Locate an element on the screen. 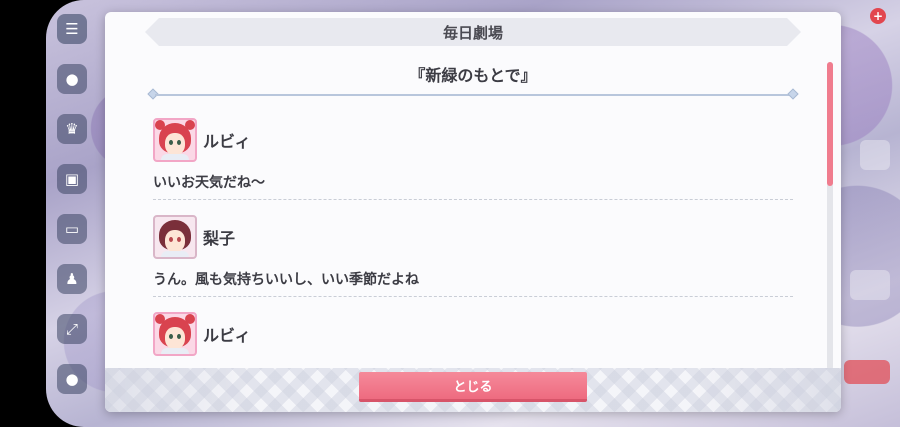 The width and height of the screenshot is (900, 427). modal-header: 毎日劇場 is located at coordinates (473, 32).